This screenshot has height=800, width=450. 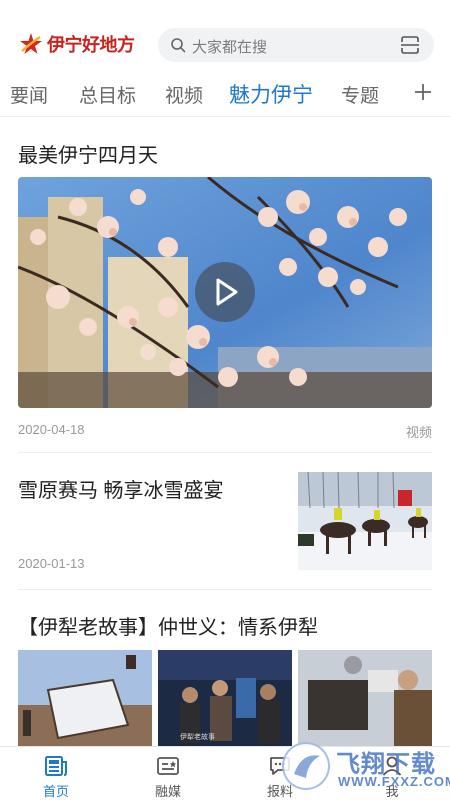 What do you see at coordinates (230, 47) in the screenshot?
I see `search-placeholder: 大家都在搜` at bounding box center [230, 47].